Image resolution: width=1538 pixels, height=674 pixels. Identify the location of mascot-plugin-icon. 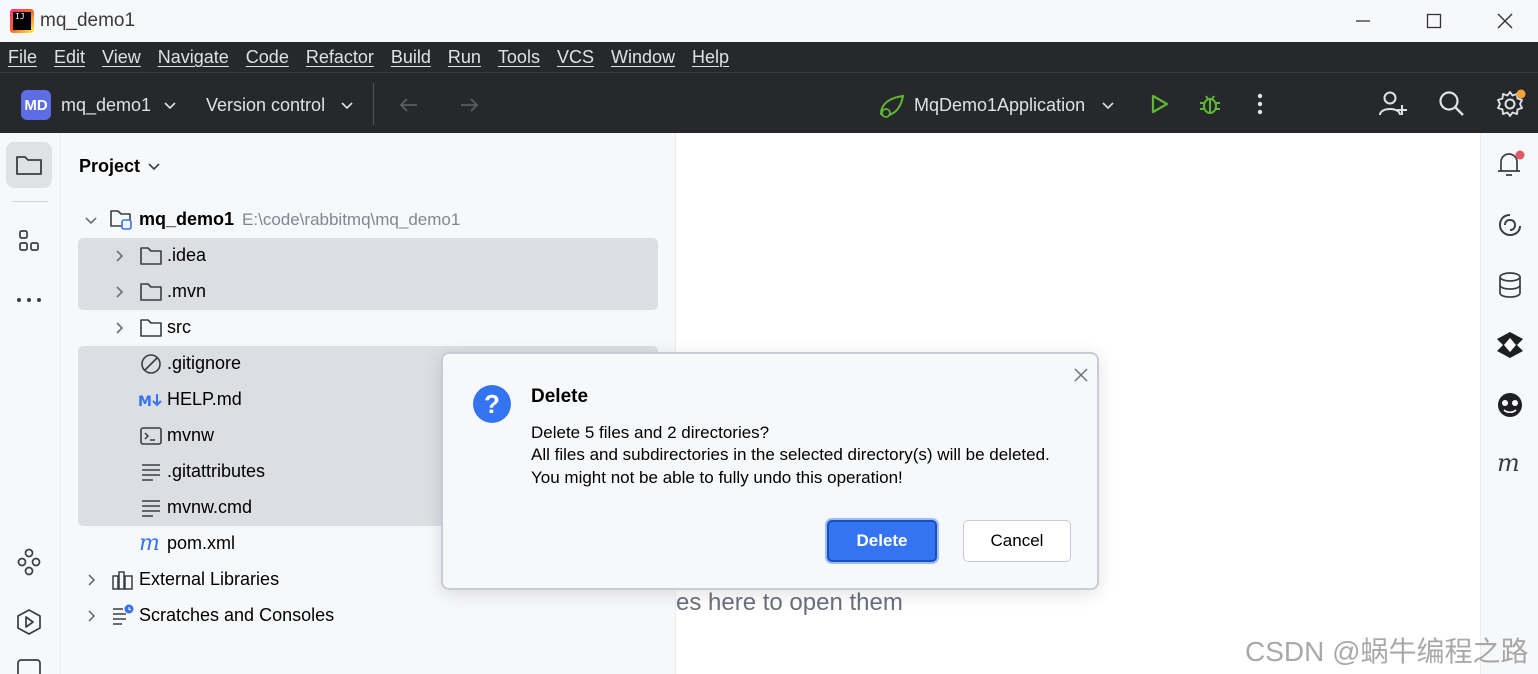
(1510, 405).